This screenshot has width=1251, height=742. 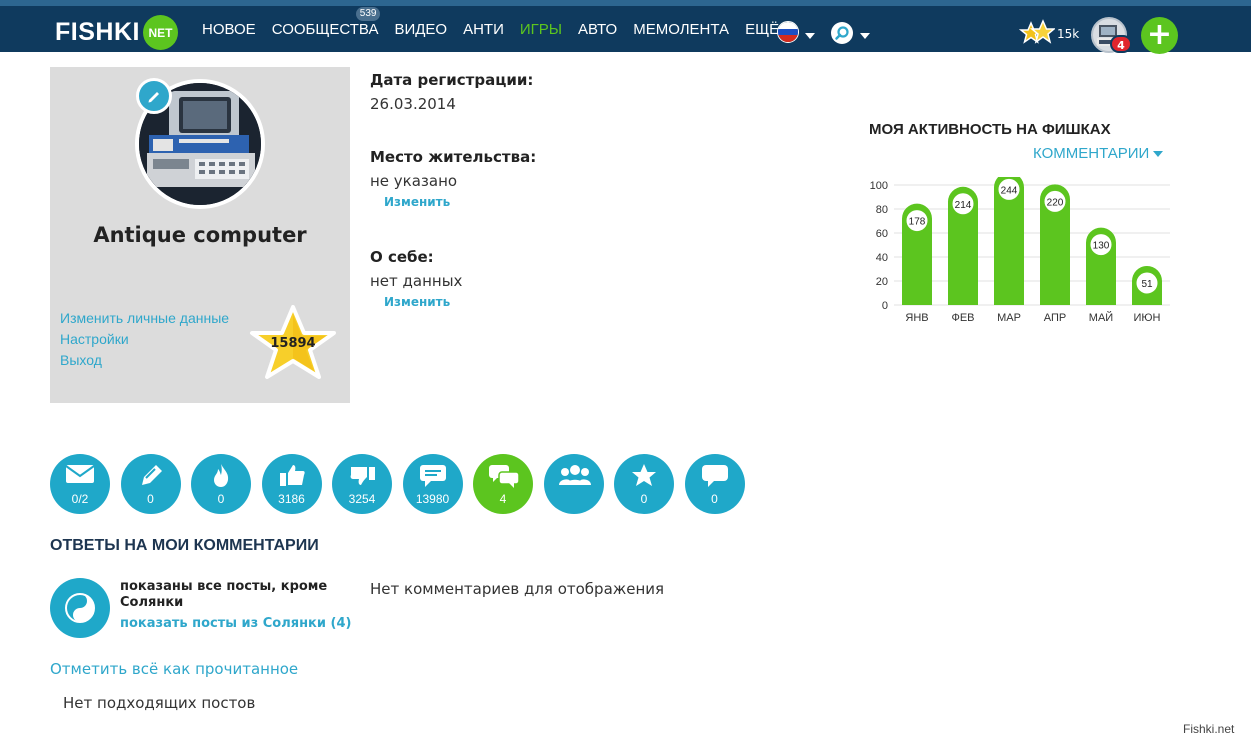 What do you see at coordinates (368, 14) in the screenshot?
I see `nav-badge: 539` at bounding box center [368, 14].